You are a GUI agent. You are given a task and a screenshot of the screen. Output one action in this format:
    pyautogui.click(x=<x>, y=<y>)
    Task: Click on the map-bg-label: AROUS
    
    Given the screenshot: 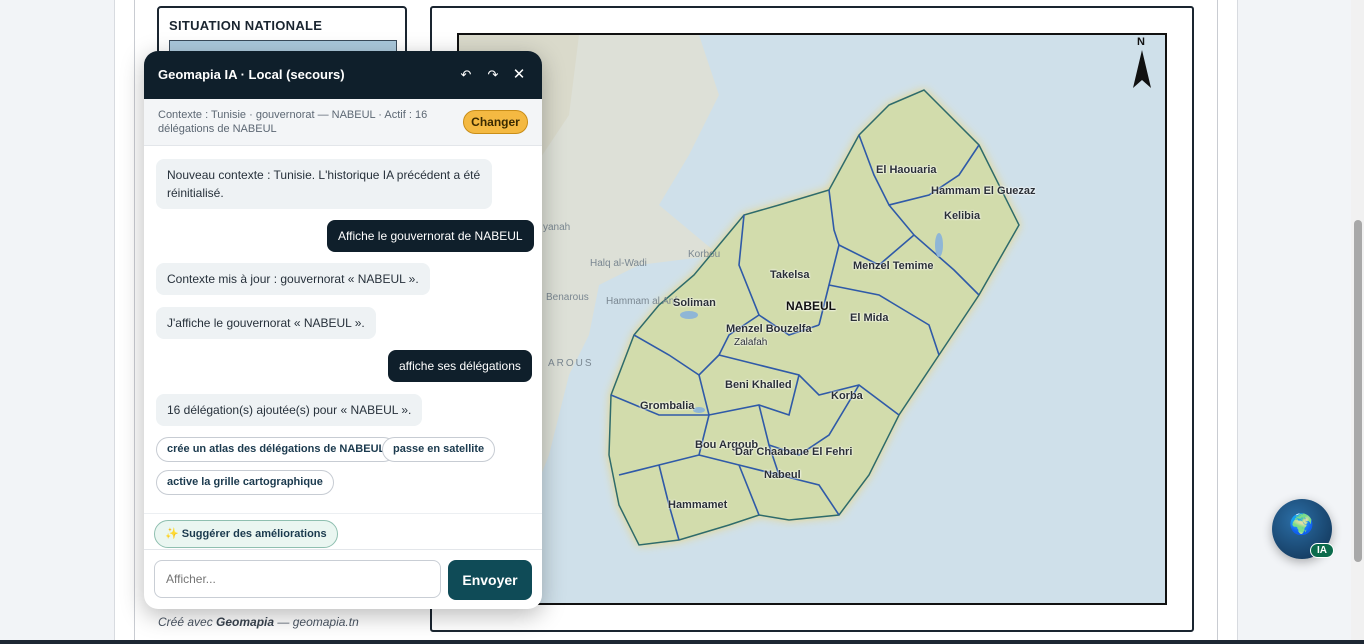 What is the action you would take?
    pyautogui.click(x=571, y=363)
    